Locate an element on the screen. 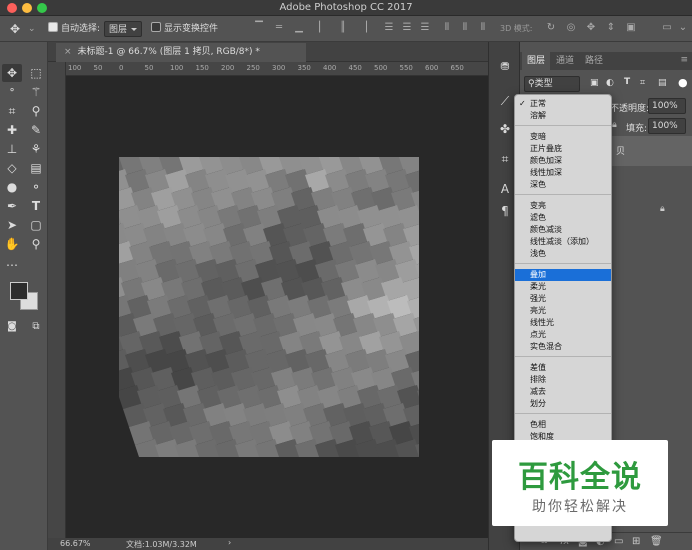 The height and width of the screenshot is (550, 692). quick-mask-icon: ◙ is located at coordinates (12, 327).